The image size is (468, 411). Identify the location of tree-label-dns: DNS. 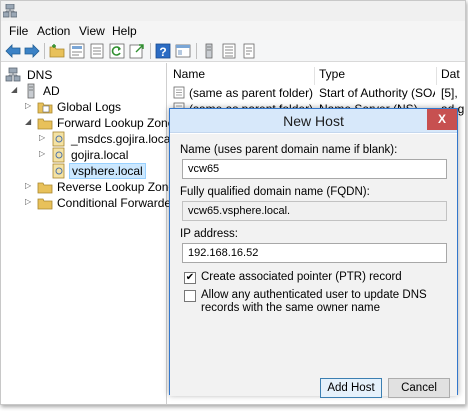
(40, 75).